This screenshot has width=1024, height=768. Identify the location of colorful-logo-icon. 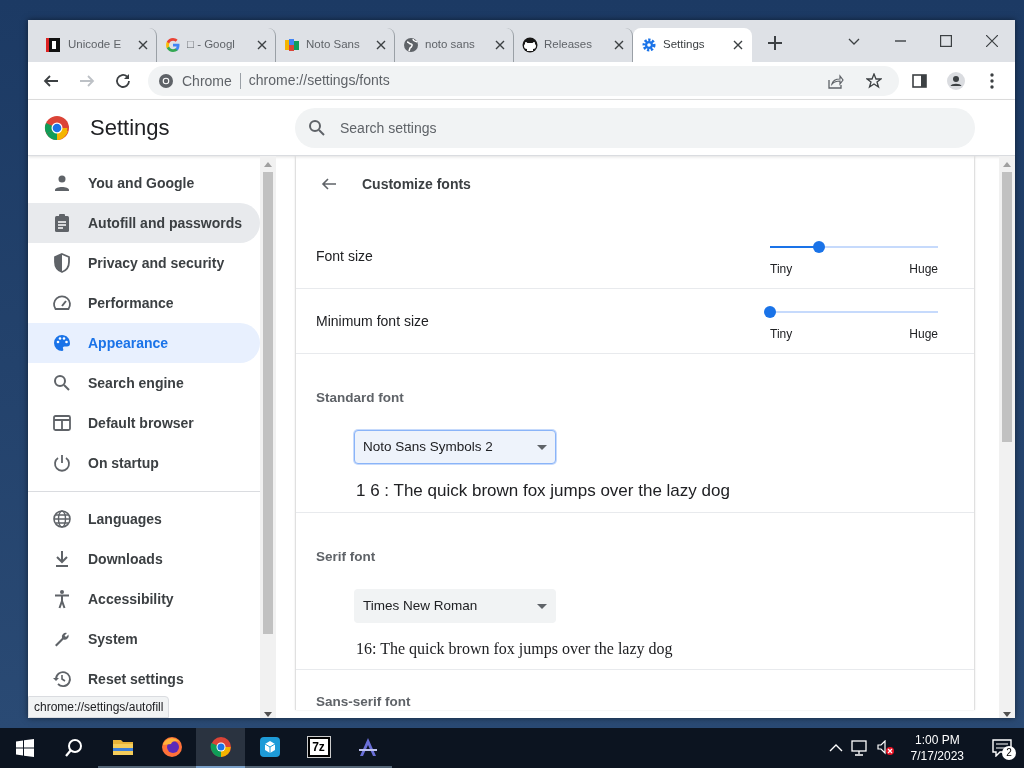
(292, 45).